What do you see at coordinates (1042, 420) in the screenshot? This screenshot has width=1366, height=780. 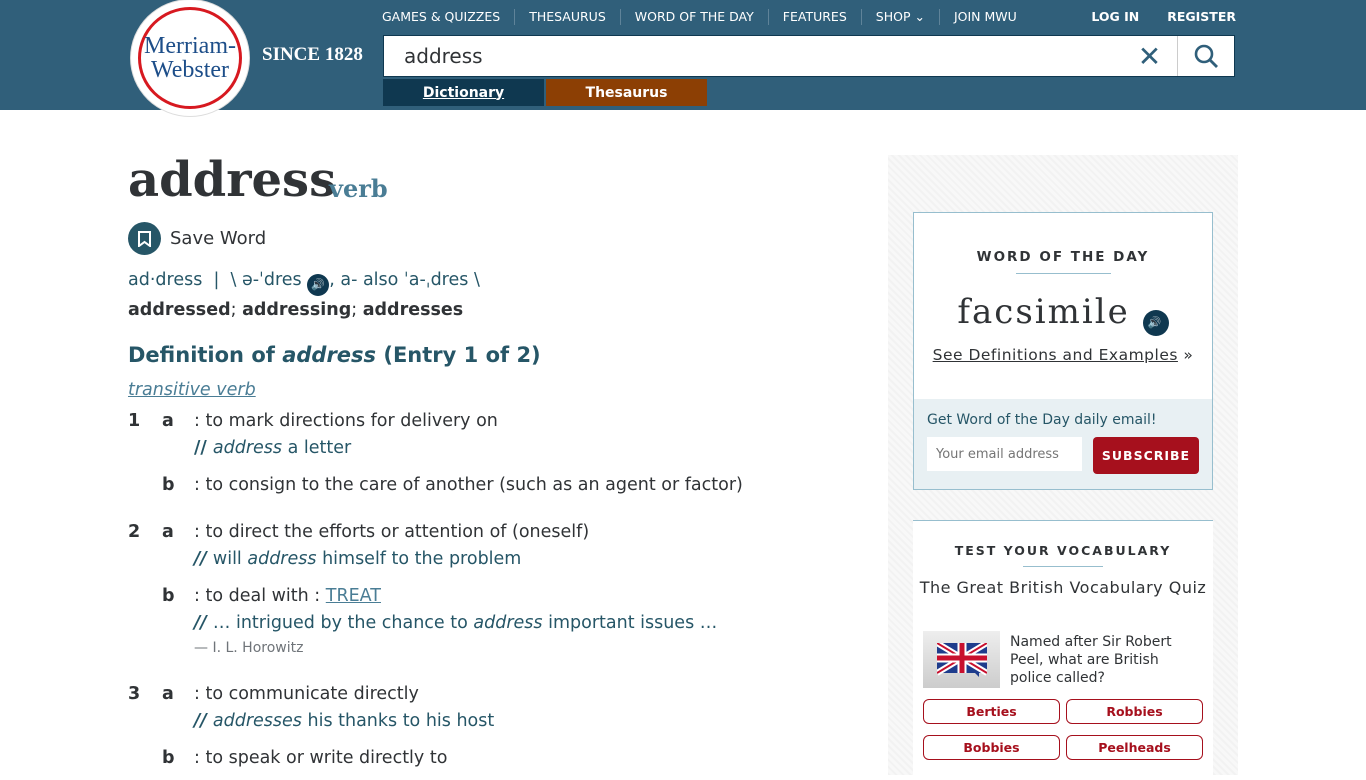 I see `email-prompt: Get Word of the Day daily email!` at bounding box center [1042, 420].